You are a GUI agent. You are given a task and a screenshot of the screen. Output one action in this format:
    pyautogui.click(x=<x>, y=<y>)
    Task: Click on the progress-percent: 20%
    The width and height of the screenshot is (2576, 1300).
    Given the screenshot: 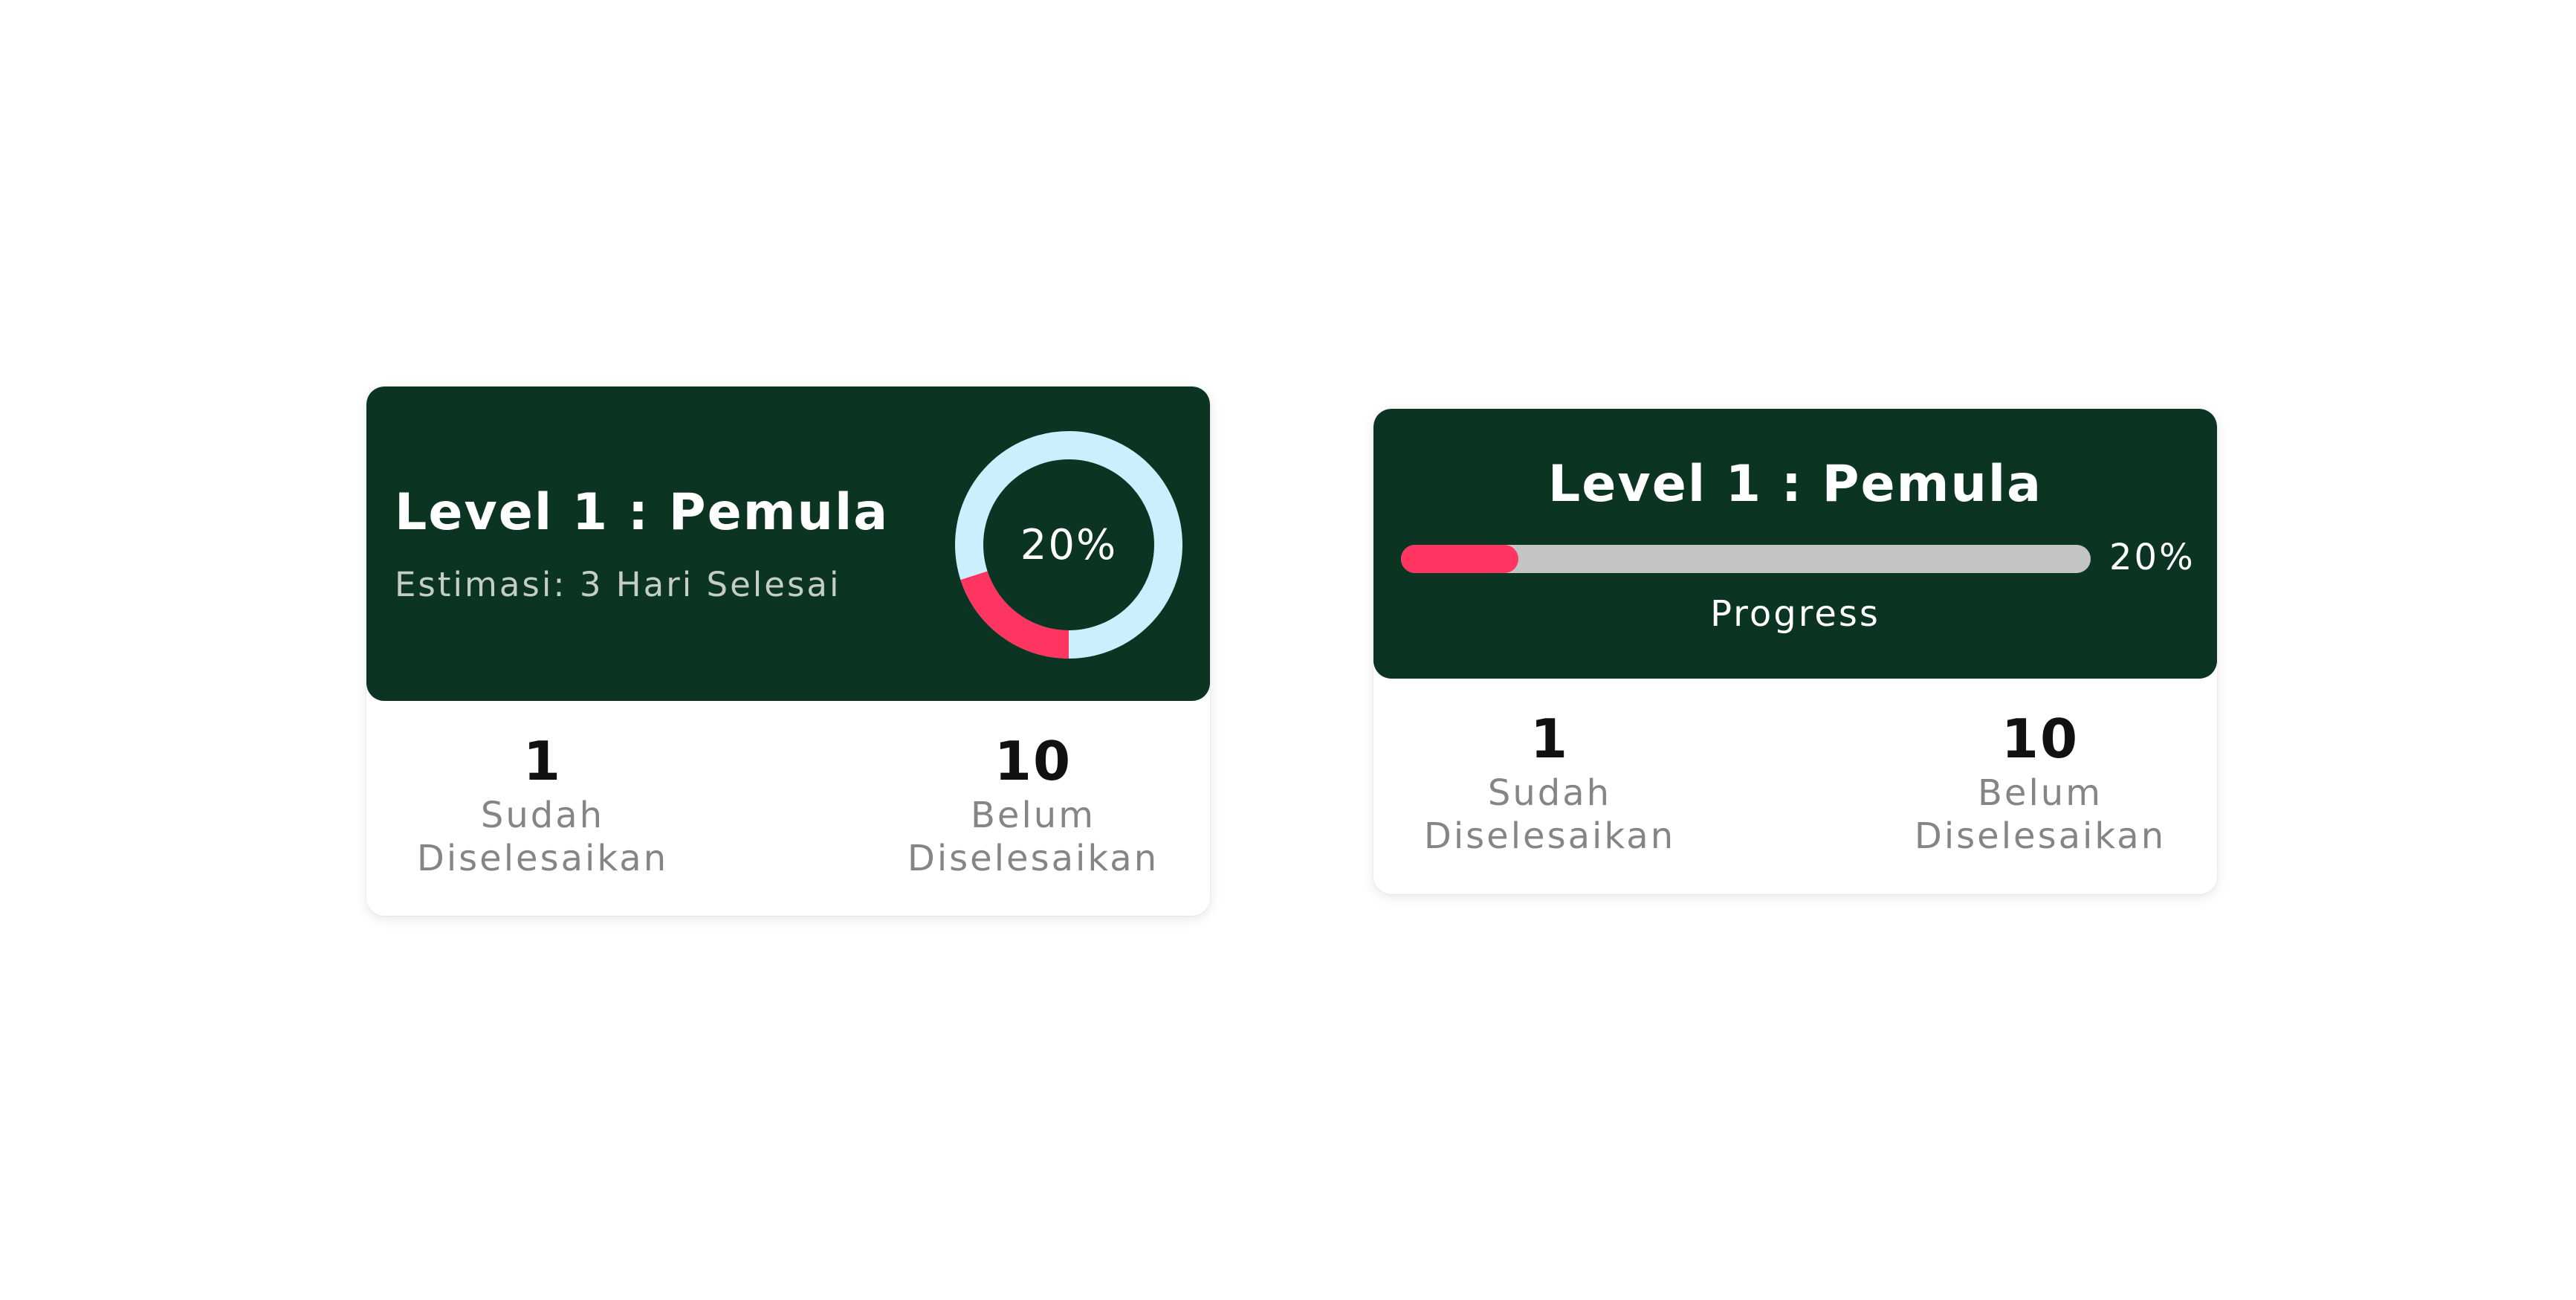 What is the action you would take?
    pyautogui.click(x=2152, y=557)
    